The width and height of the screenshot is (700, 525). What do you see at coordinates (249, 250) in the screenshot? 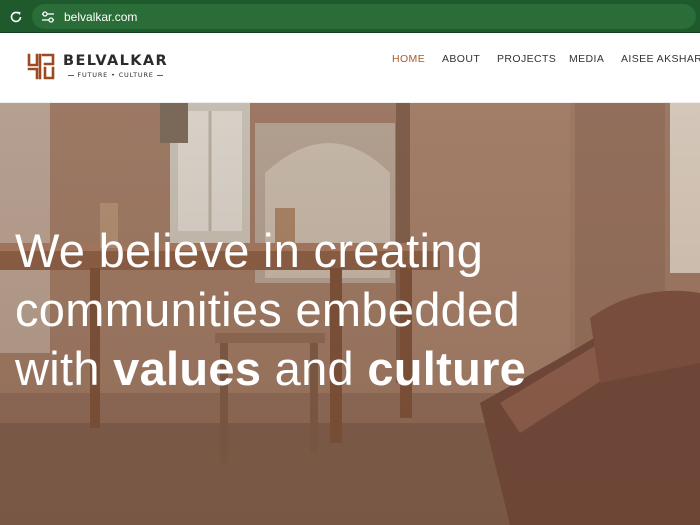
I see `hero-line-1: We believe in creating` at bounding box center [249, 250].